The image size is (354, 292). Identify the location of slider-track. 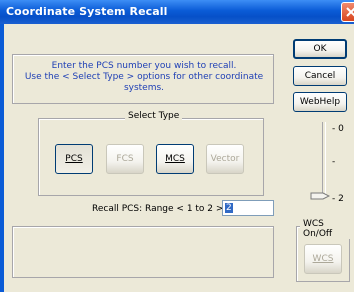
(324, 160).